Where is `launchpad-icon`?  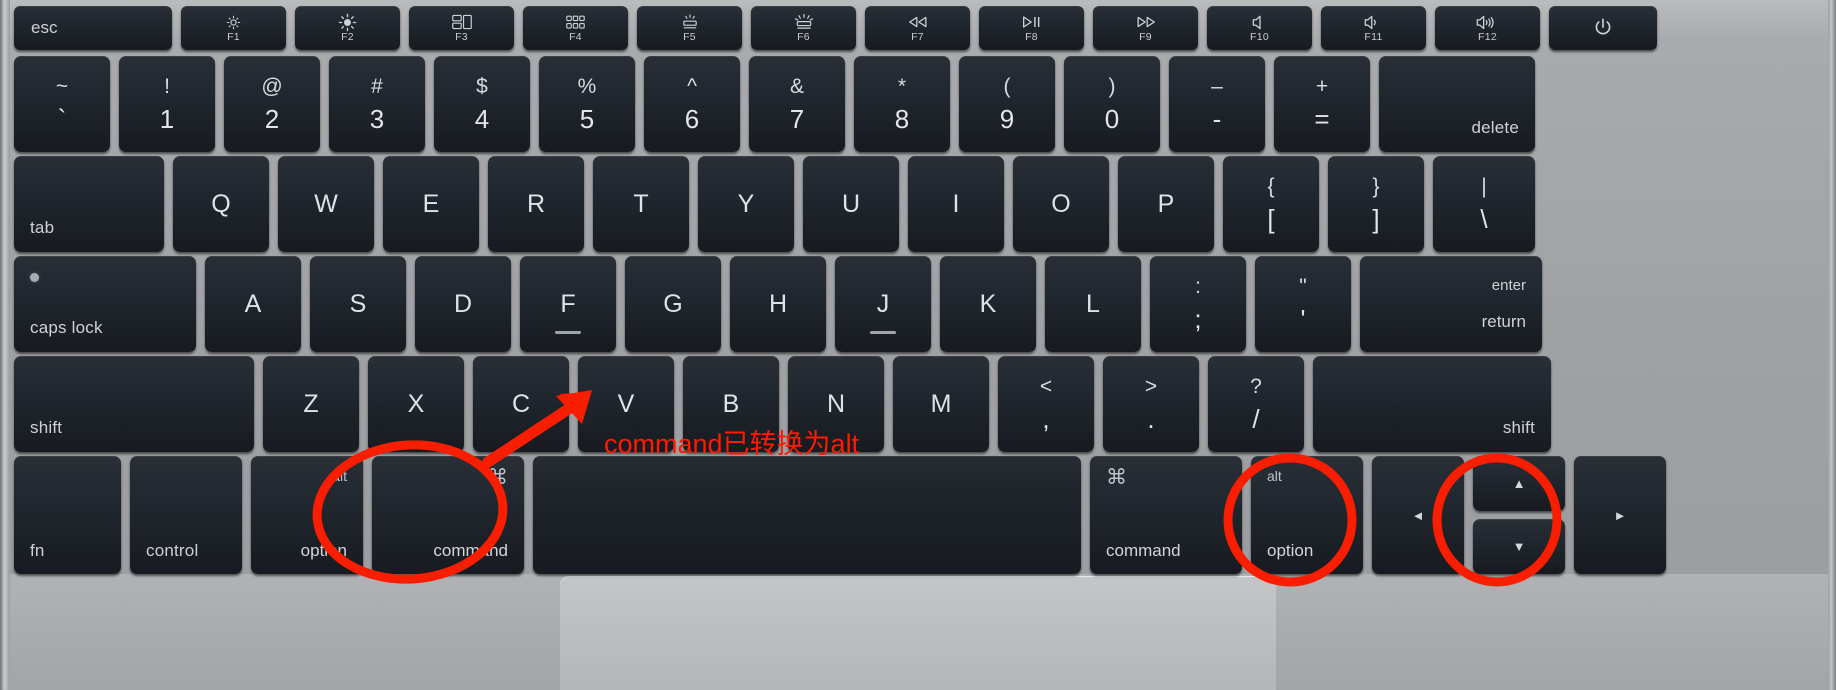 launchpad-icon is located at coordinates (575, 22).